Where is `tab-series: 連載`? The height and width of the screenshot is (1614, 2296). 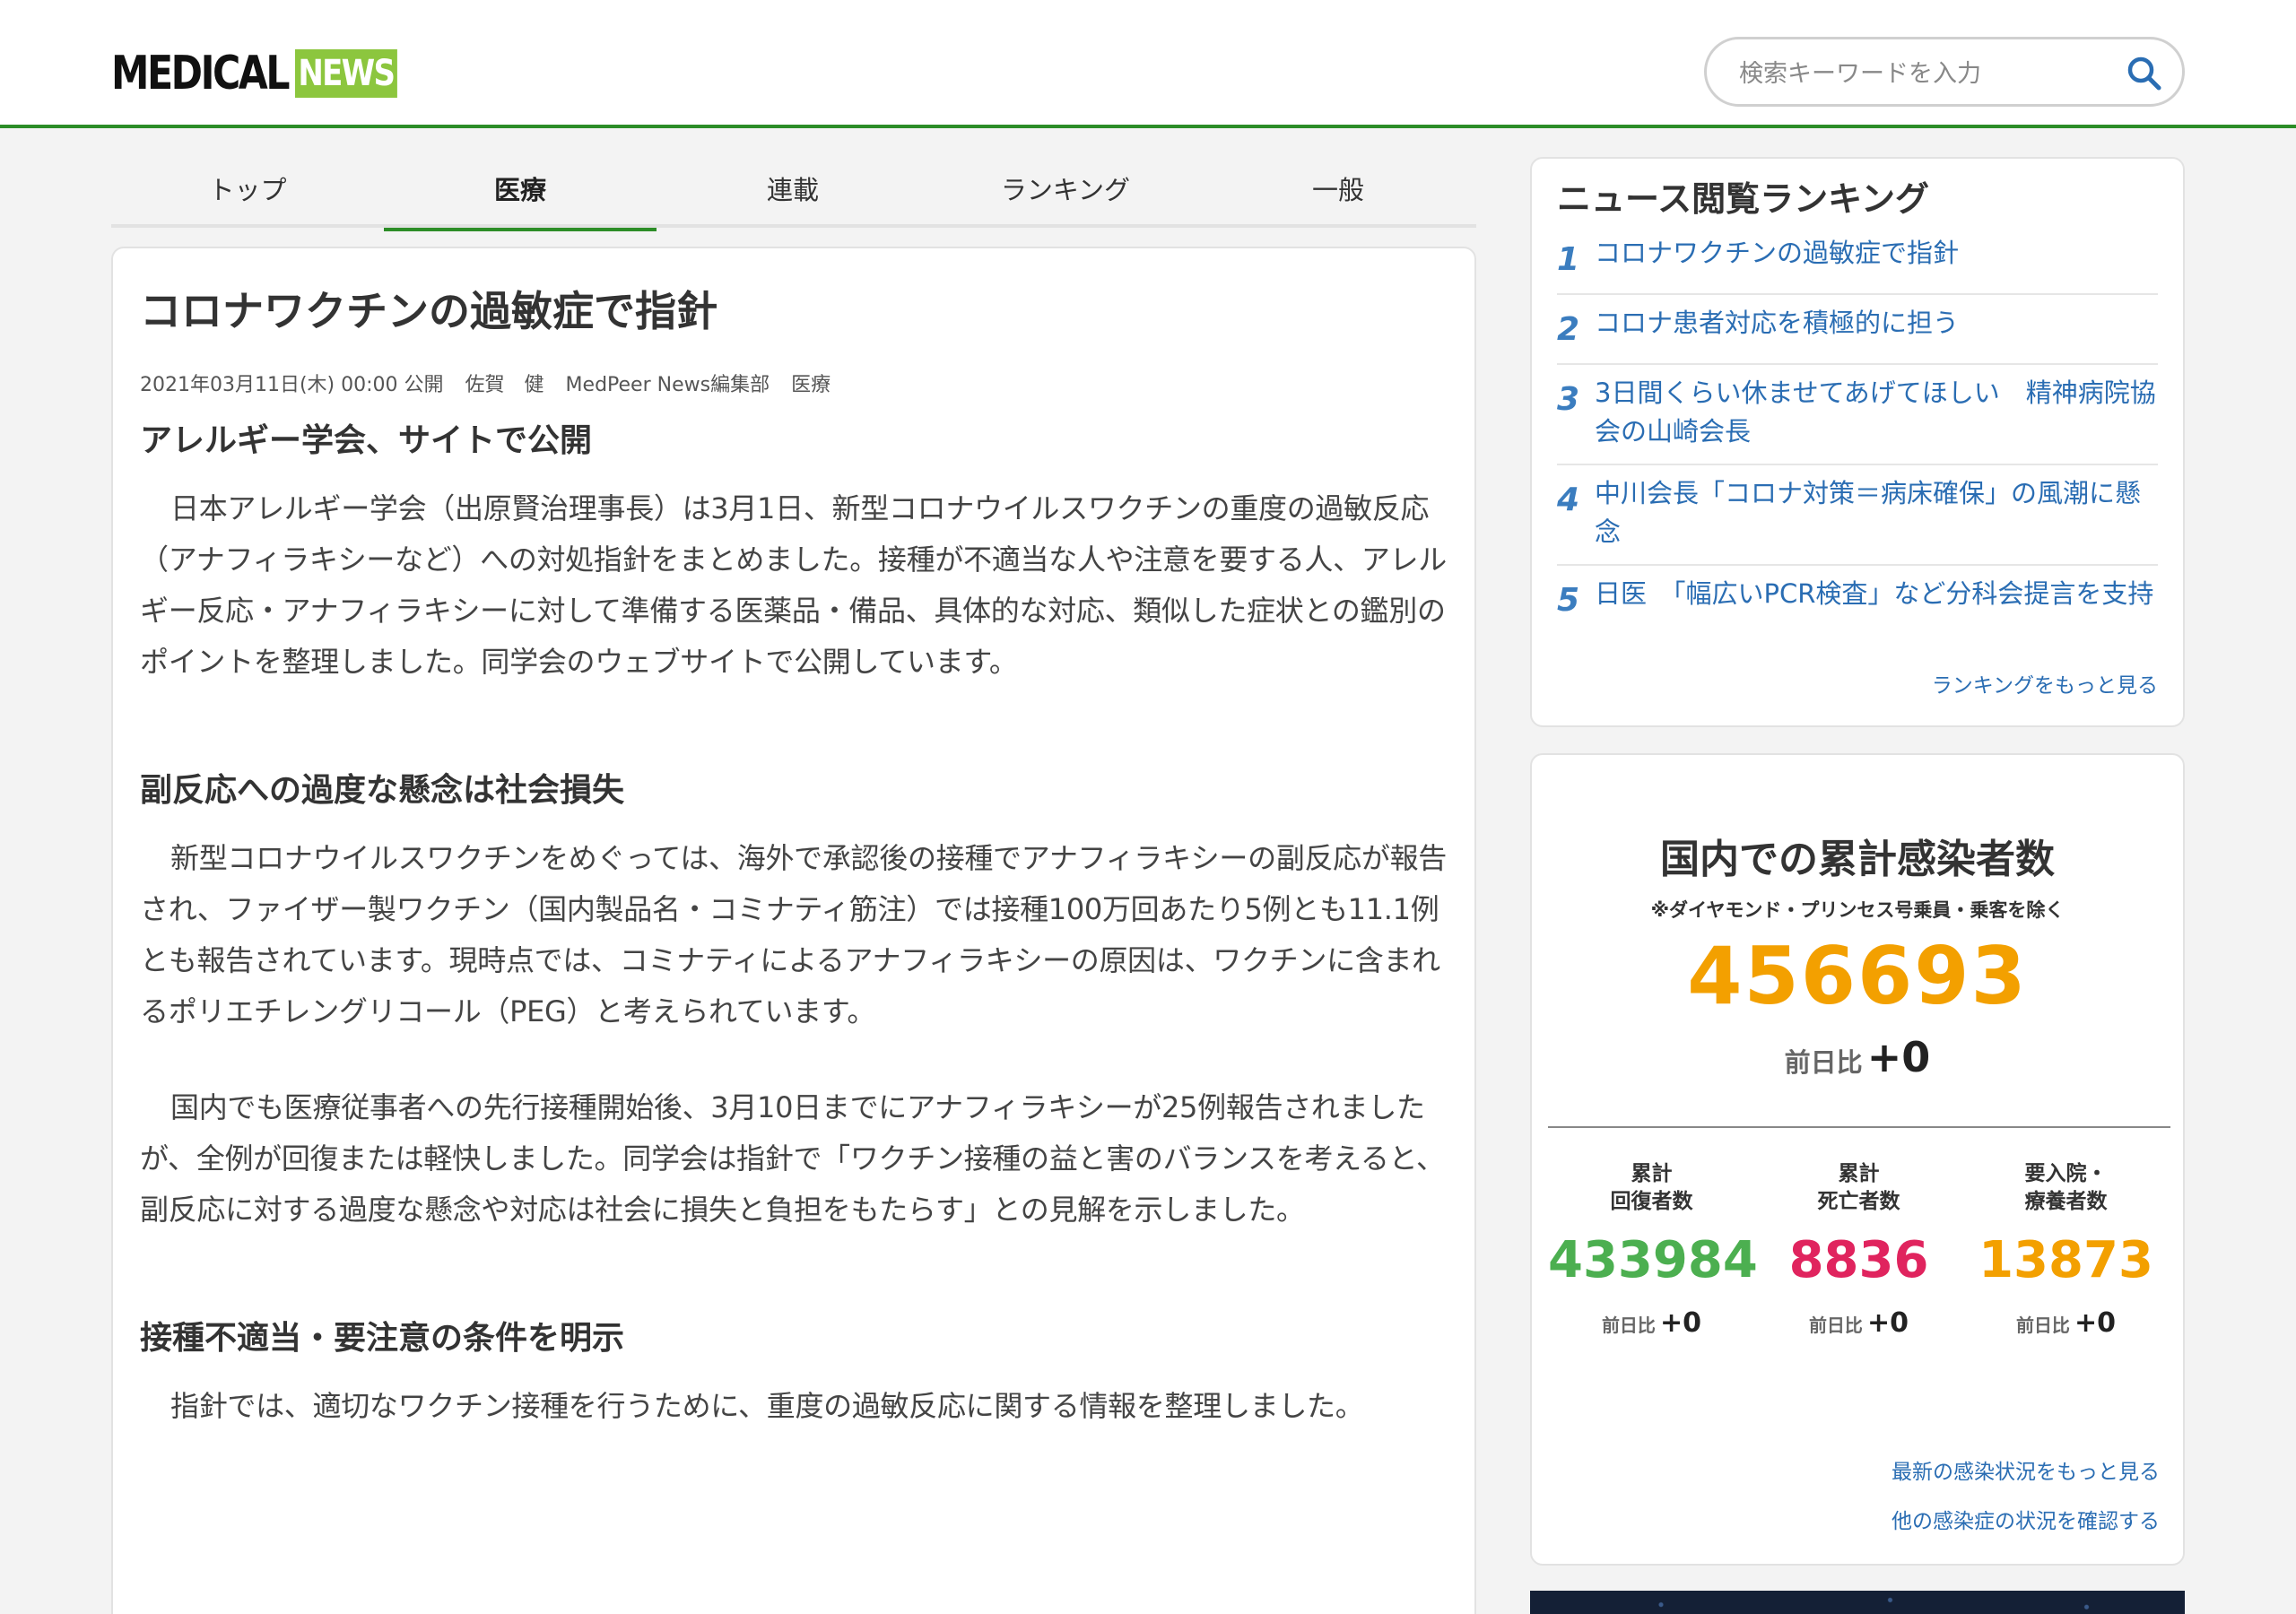
tab-series: 連載 is located at coordinates (793, 191).